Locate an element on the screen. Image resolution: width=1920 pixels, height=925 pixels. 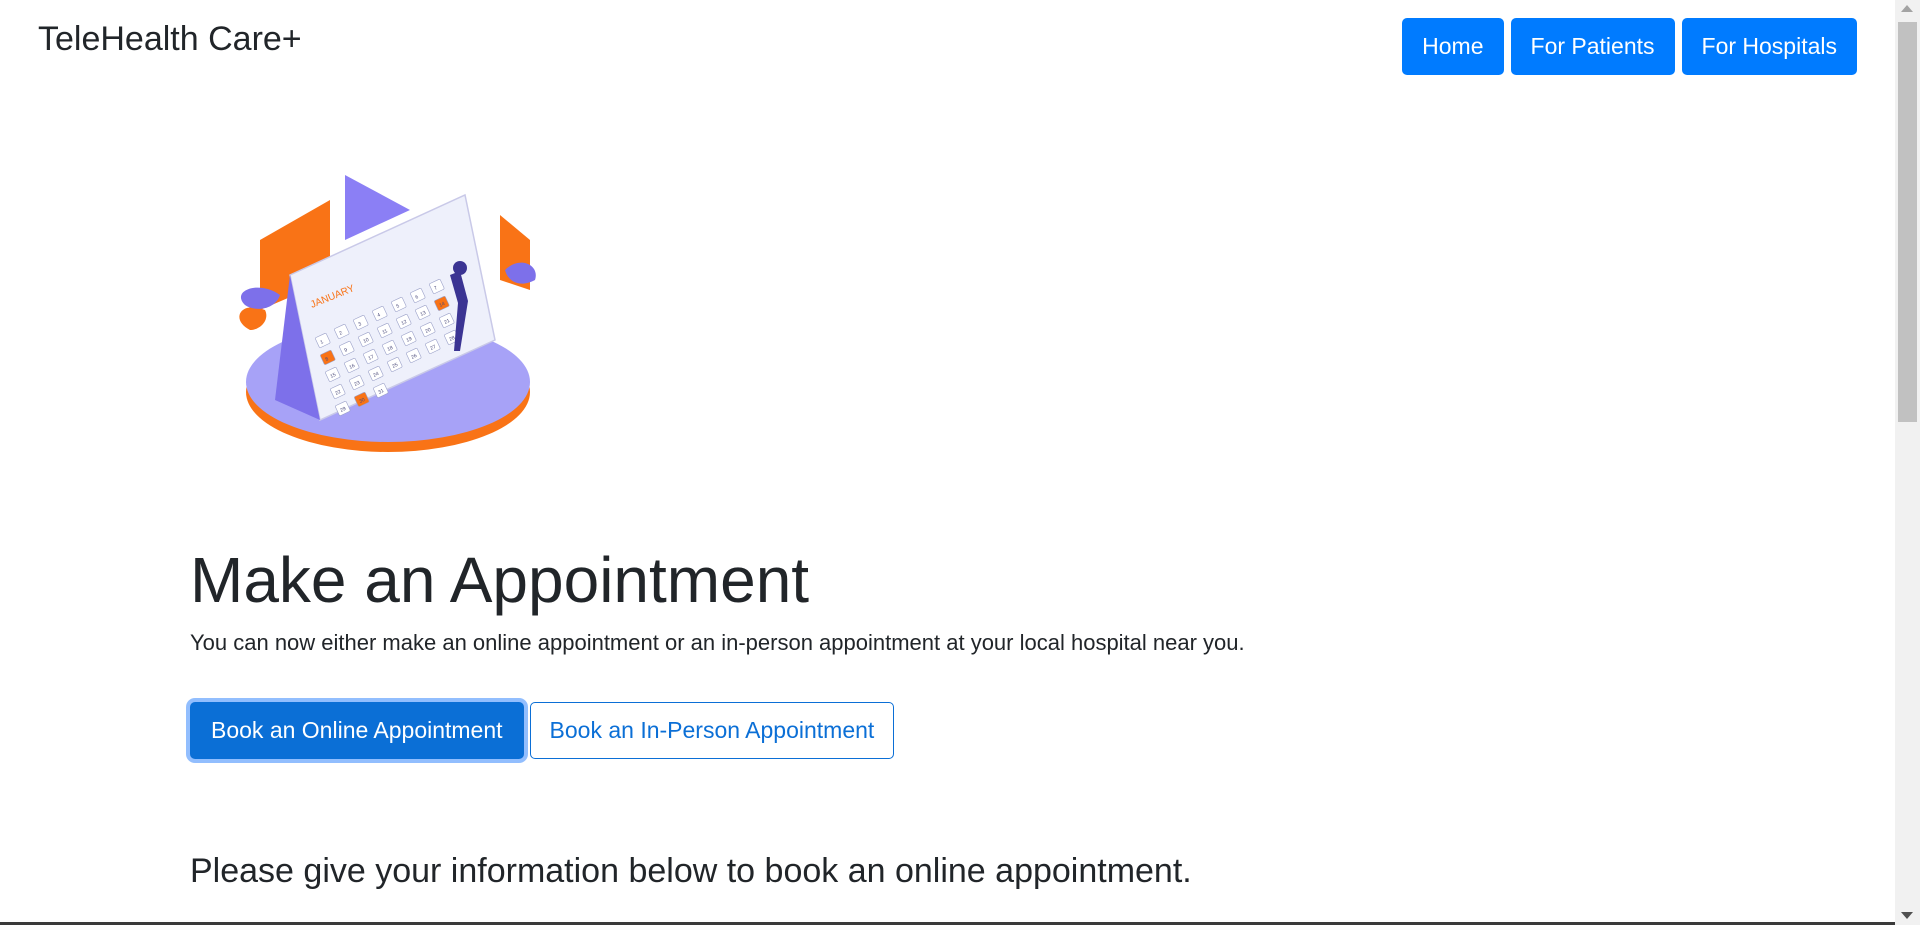
nav-home-button: Home is located at coordinates (1453, 46).